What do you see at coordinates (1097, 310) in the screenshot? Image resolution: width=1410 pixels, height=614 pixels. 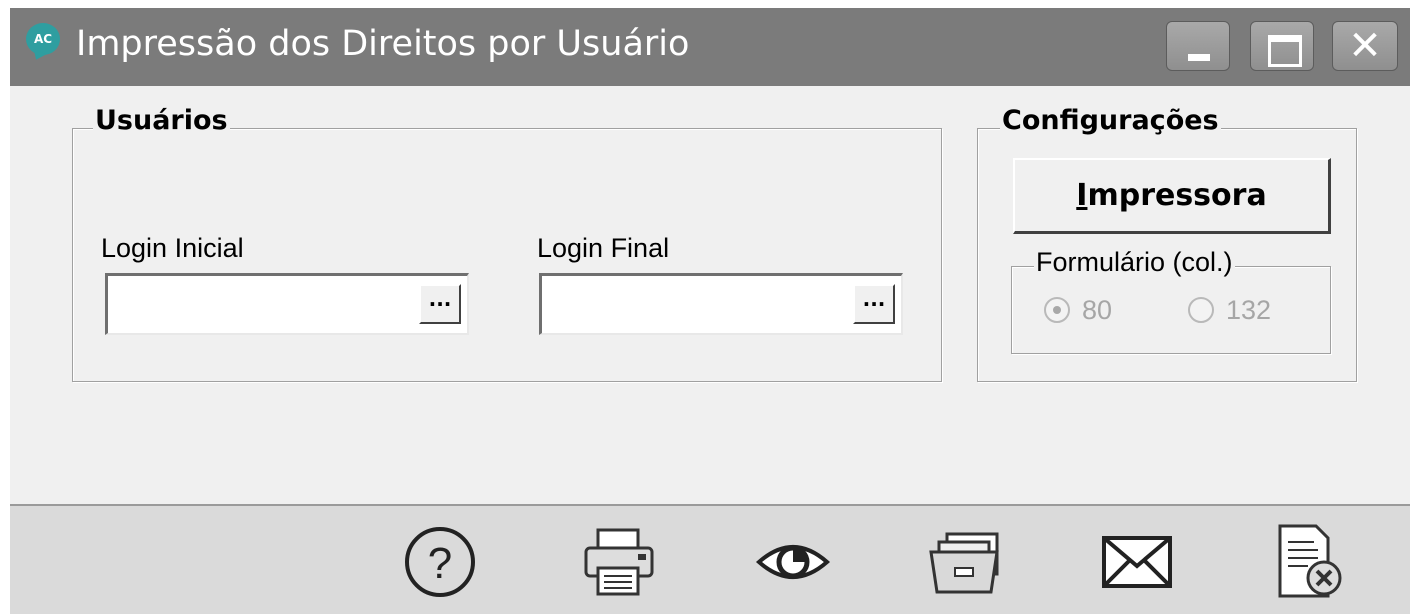 I see `radio-80-label: 80` at bounding box center [1097, 310].